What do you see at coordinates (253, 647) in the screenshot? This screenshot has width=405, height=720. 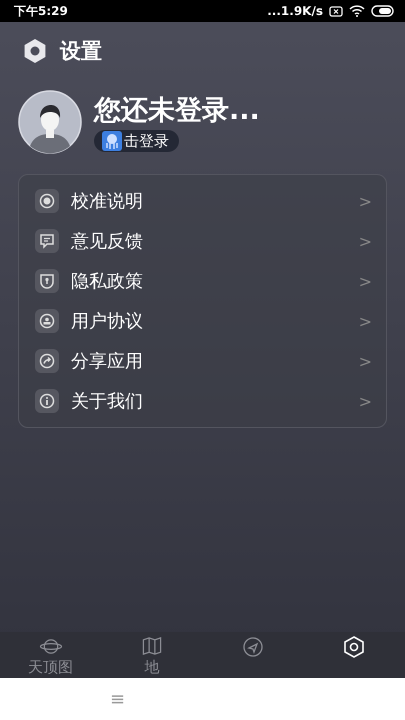 I see `navigation-icon` at bounding box center [253, 647].